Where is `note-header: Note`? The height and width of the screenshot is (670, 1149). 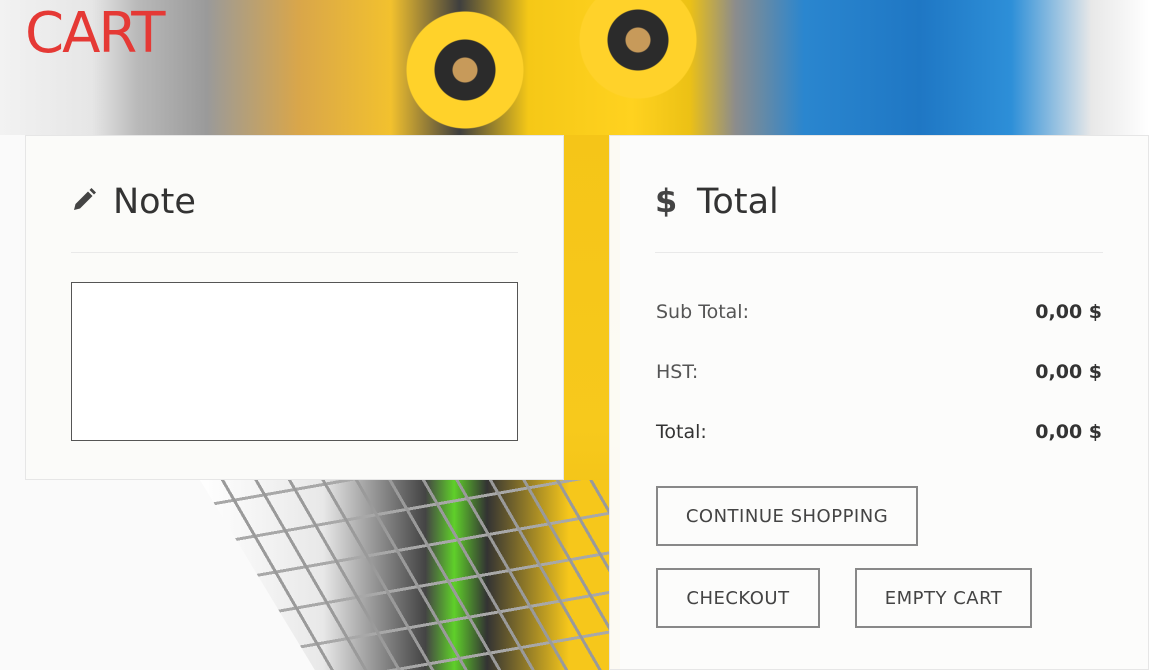
note-header: Note is located at coordinates (294, 216).